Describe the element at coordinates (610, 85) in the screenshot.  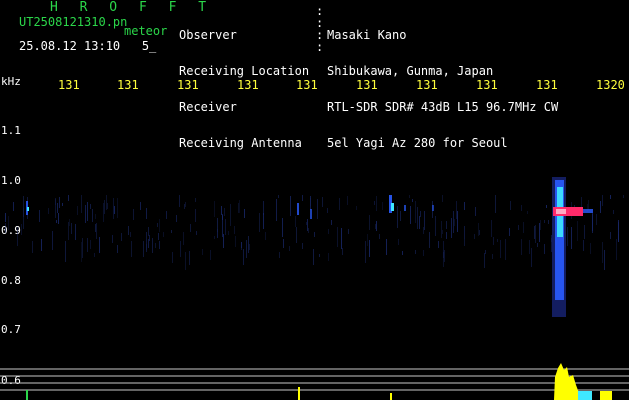
I see `x-tick: 1320` at that location.